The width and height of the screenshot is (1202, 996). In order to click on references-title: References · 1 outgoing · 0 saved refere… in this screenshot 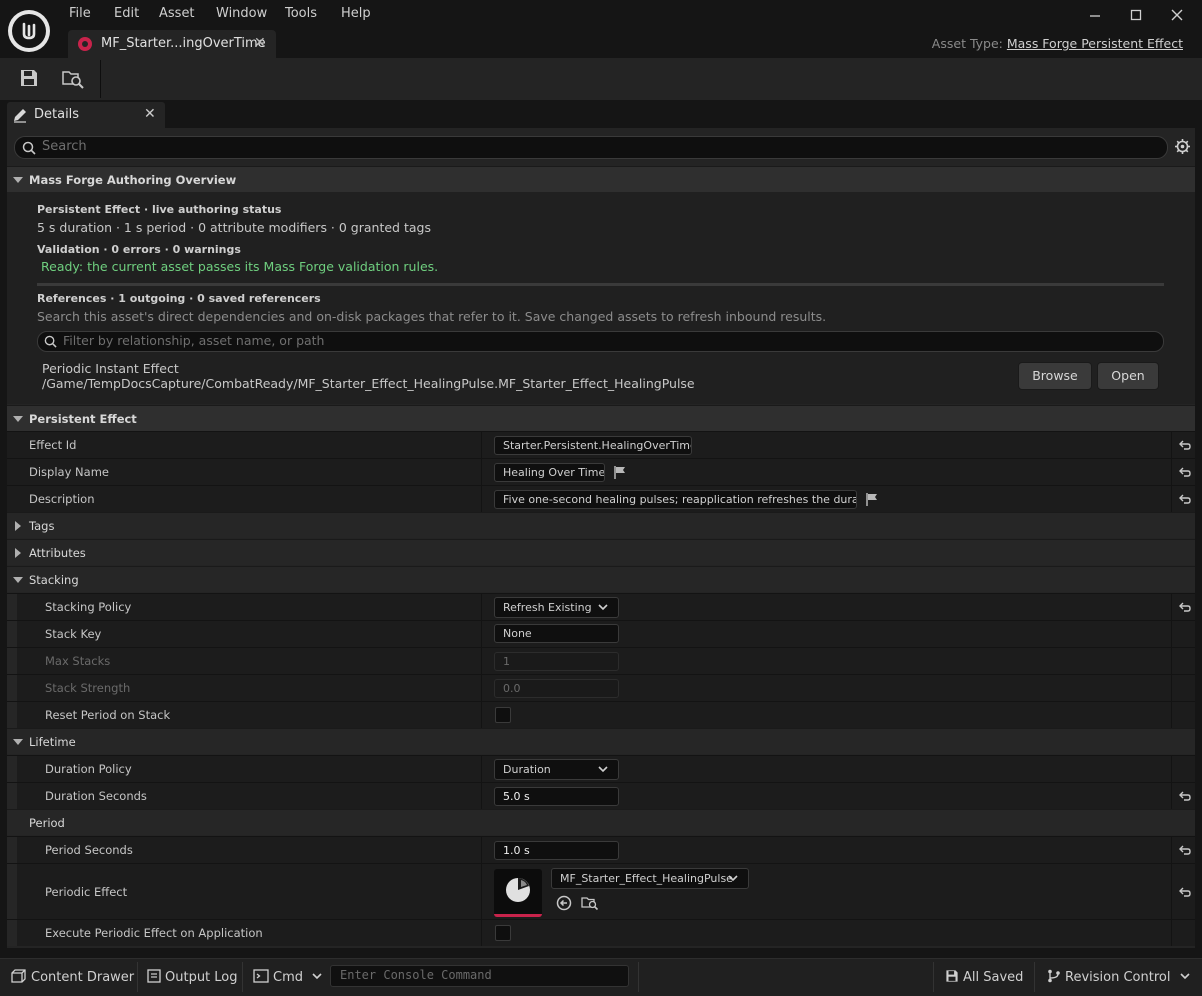, I will do `click(179, 298)`.